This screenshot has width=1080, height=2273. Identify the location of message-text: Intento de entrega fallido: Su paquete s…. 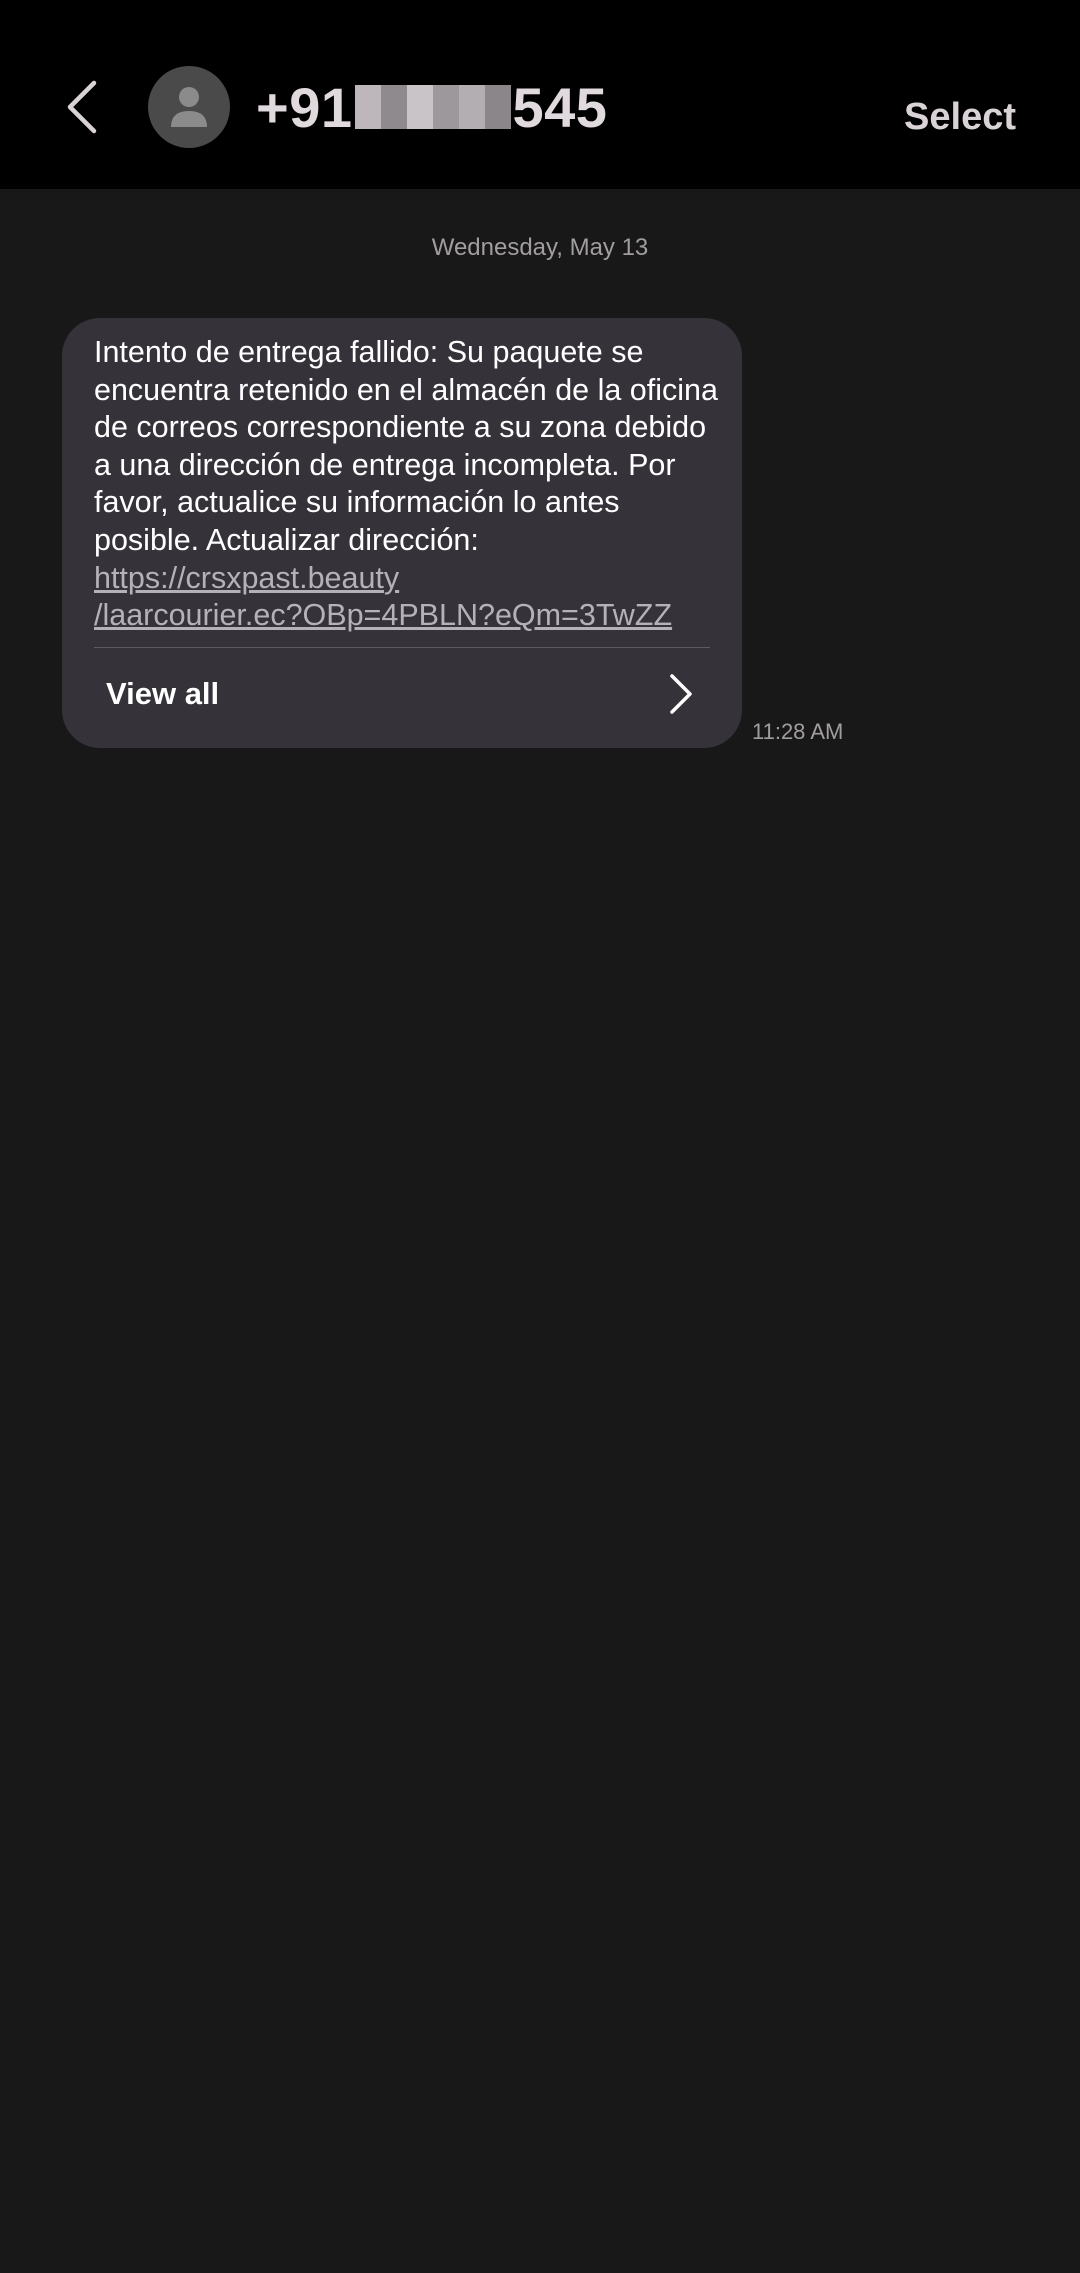
(409, 484).